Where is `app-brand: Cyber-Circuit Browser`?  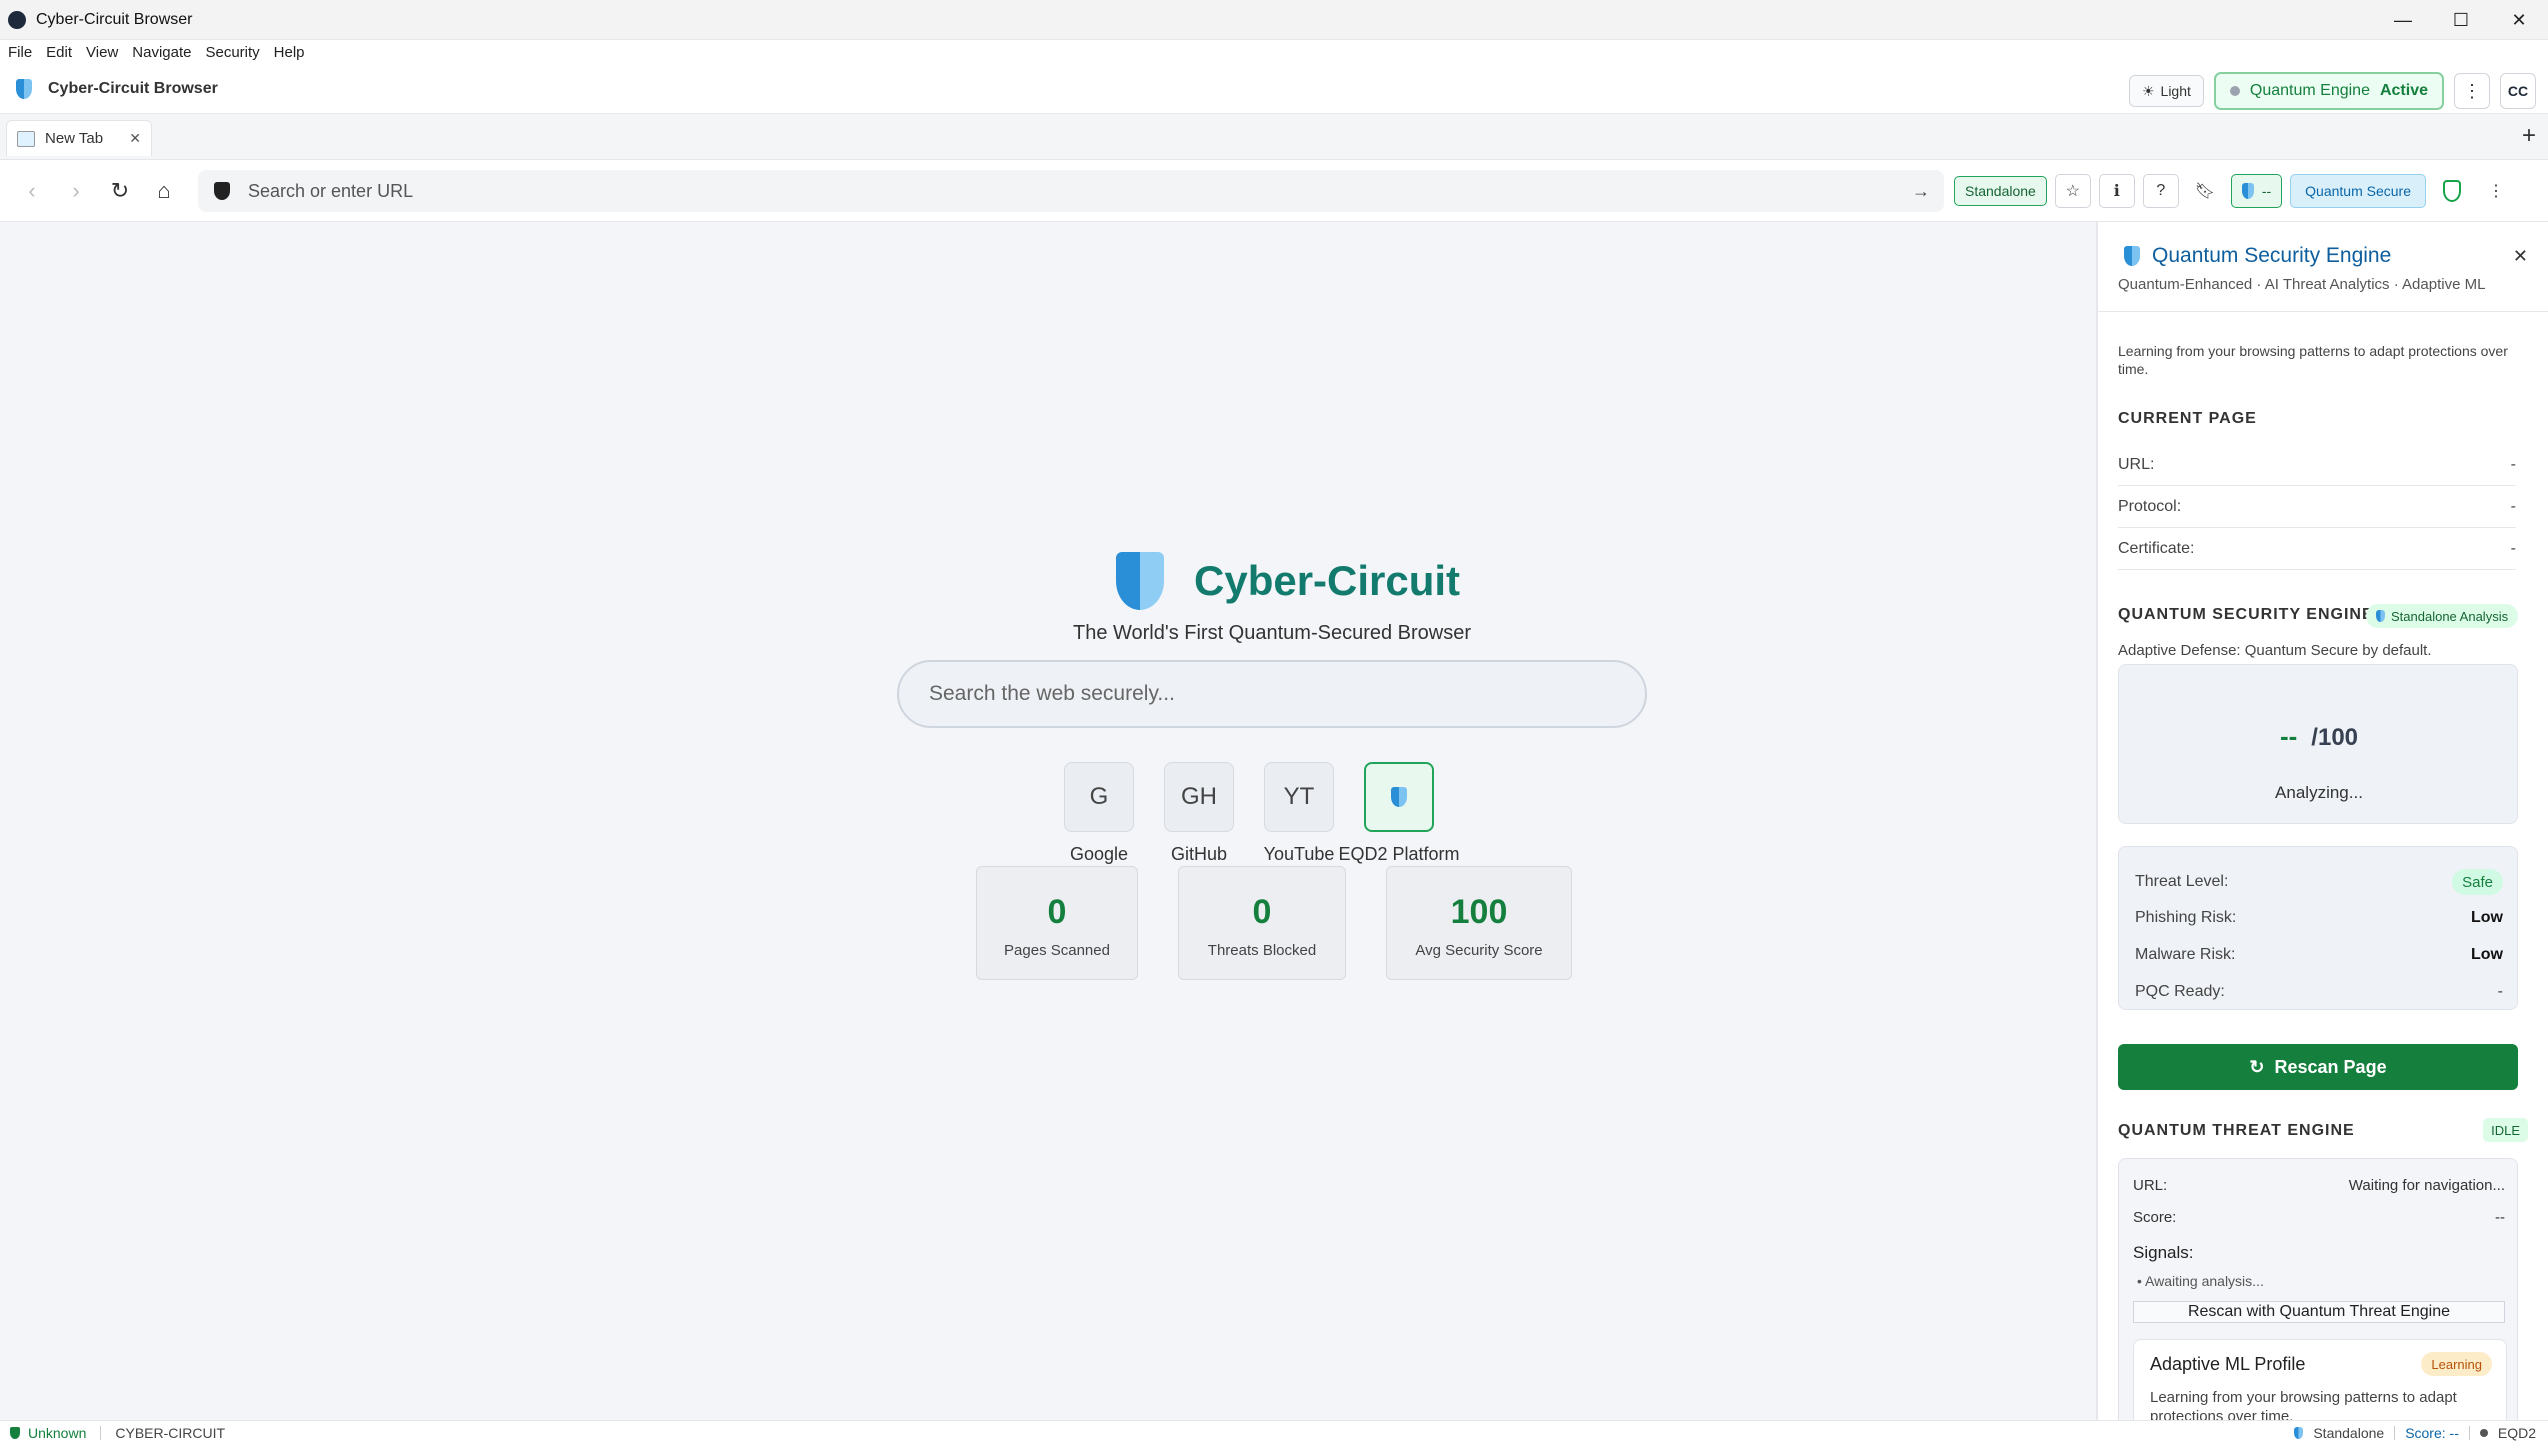
app-brand: Cyber-Circuit Browser is located at coordinates (133, 88).